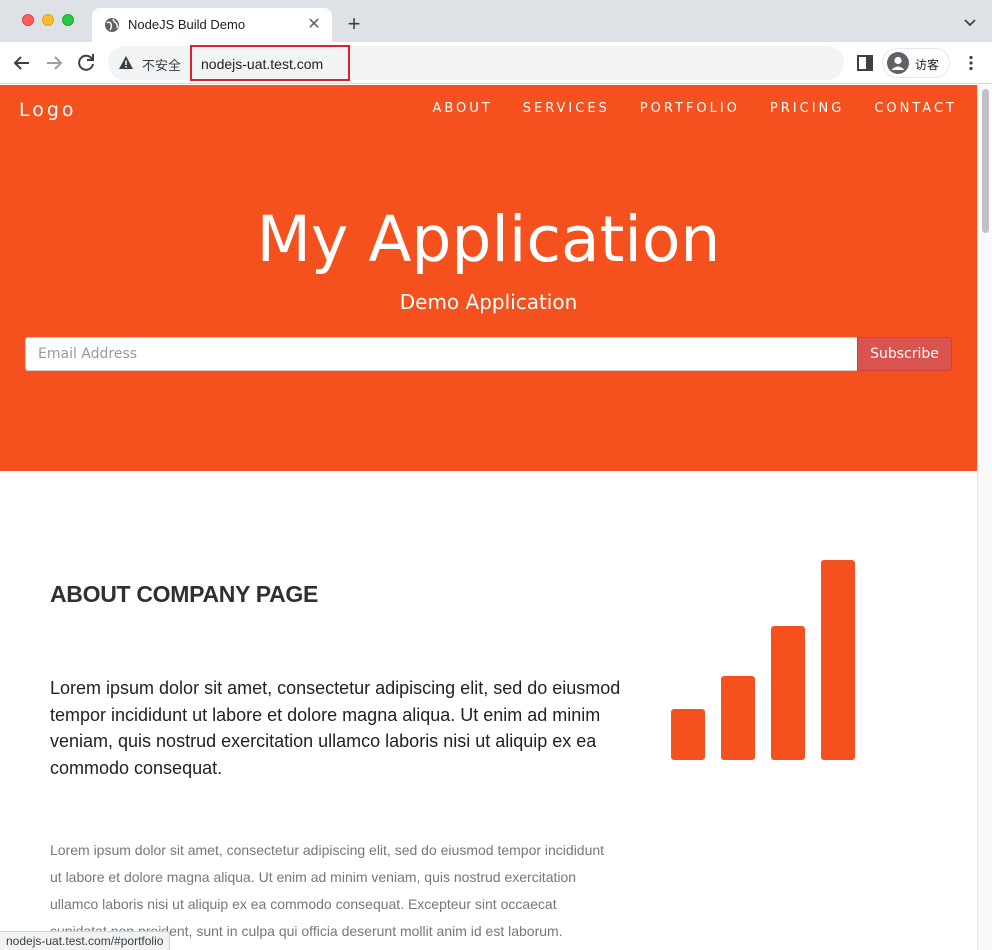 The width and height of the screenshot is (992, 950). Describe the element at coordinates (904, 354) in the screenshot. I see `subscribe-button: Subscribe` at that location.